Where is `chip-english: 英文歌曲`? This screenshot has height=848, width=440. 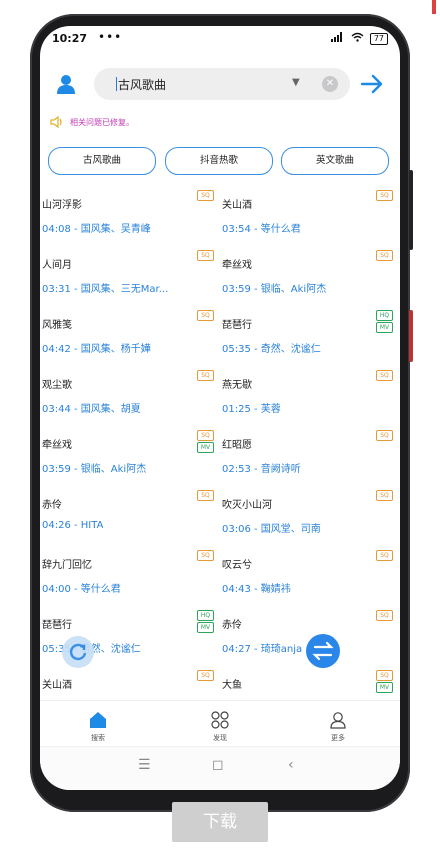 chip-english: 英文歌曲 is located at coordinates (335, 161).